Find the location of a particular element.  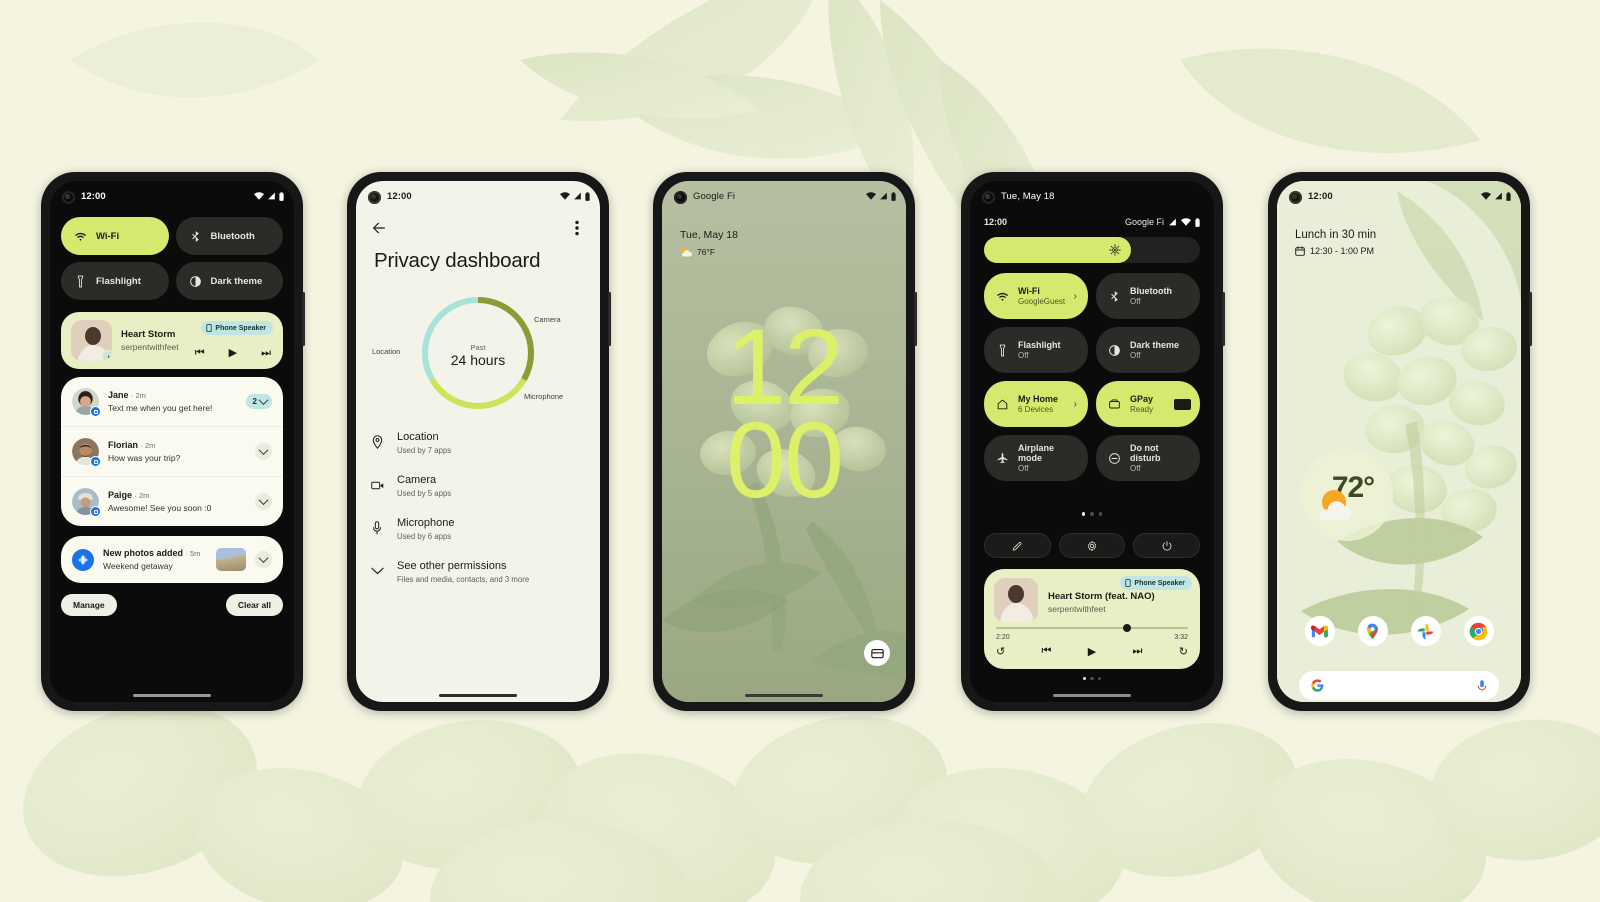

quick-tile-flashlight: Flashlight is located at coordinates (115, 281).